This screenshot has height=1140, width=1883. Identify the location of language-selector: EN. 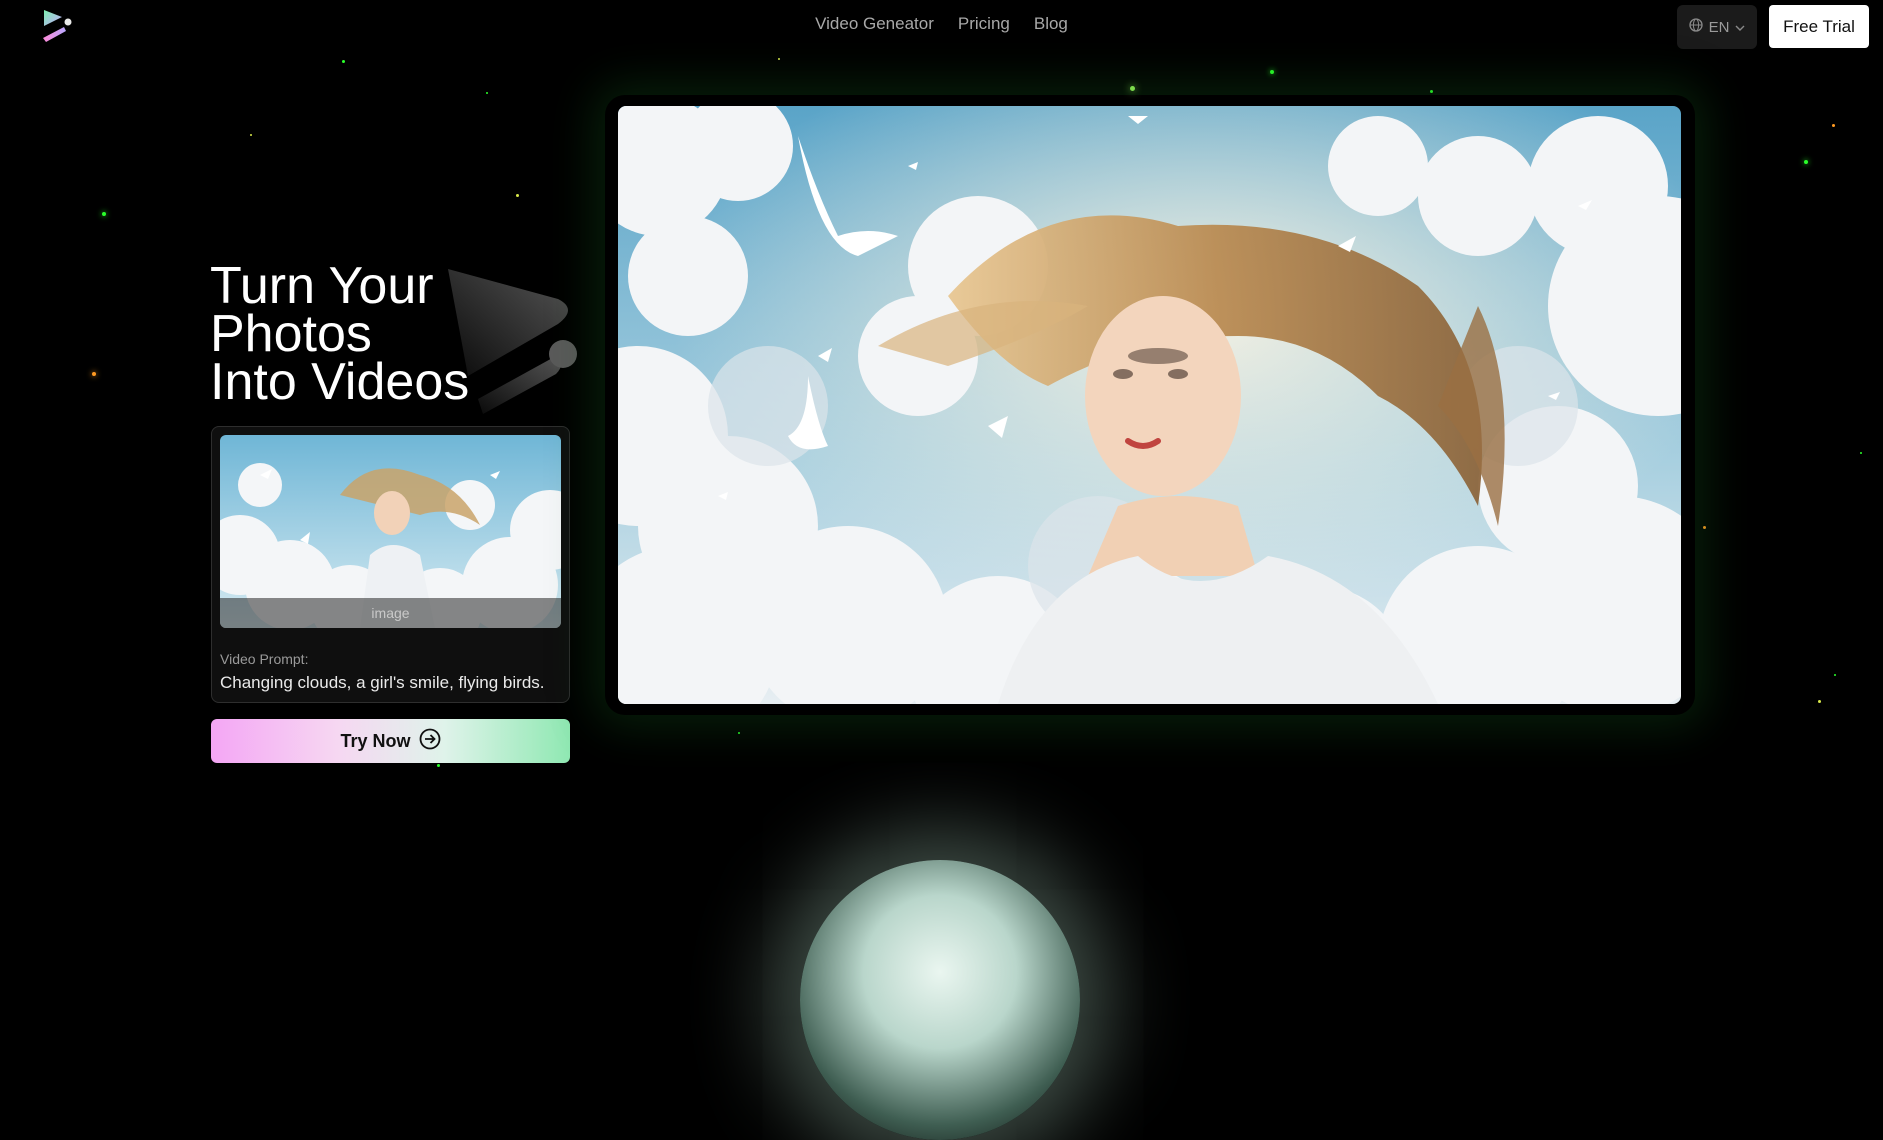
(1717, 27).